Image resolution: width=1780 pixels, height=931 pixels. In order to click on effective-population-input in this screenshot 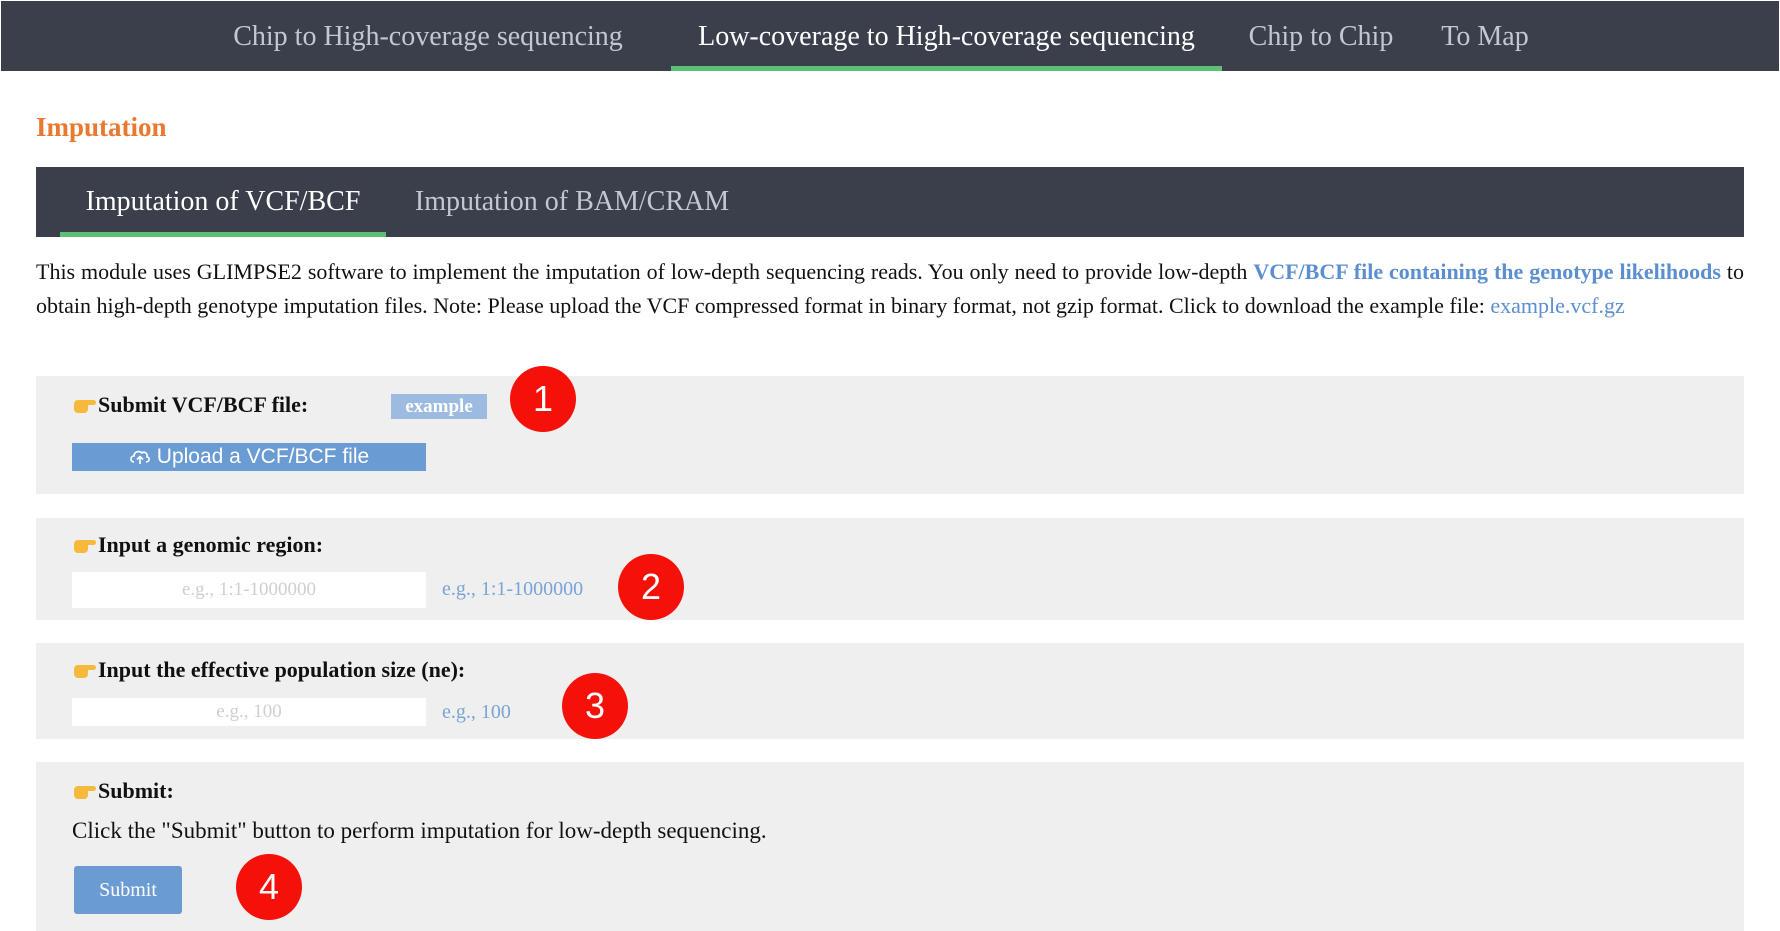, I will do `click(249, 712)`.